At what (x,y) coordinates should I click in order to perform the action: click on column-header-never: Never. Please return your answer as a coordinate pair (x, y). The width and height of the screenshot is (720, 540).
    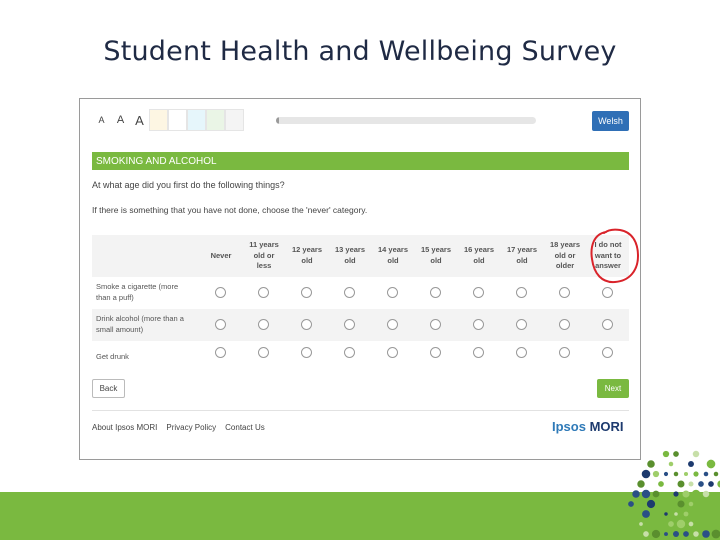
    Looking at the image, I should click on (221, 256).